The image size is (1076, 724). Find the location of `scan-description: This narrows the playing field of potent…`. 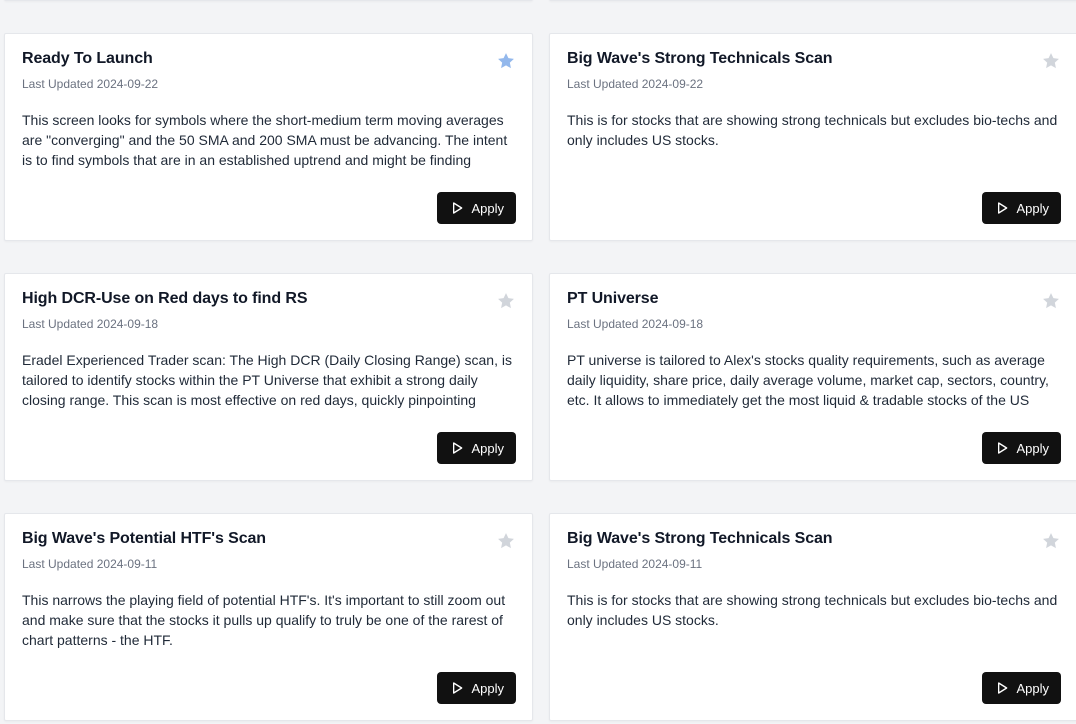

scan-description: This narrows the playing field of potent… is located at coordinates (264, 620).